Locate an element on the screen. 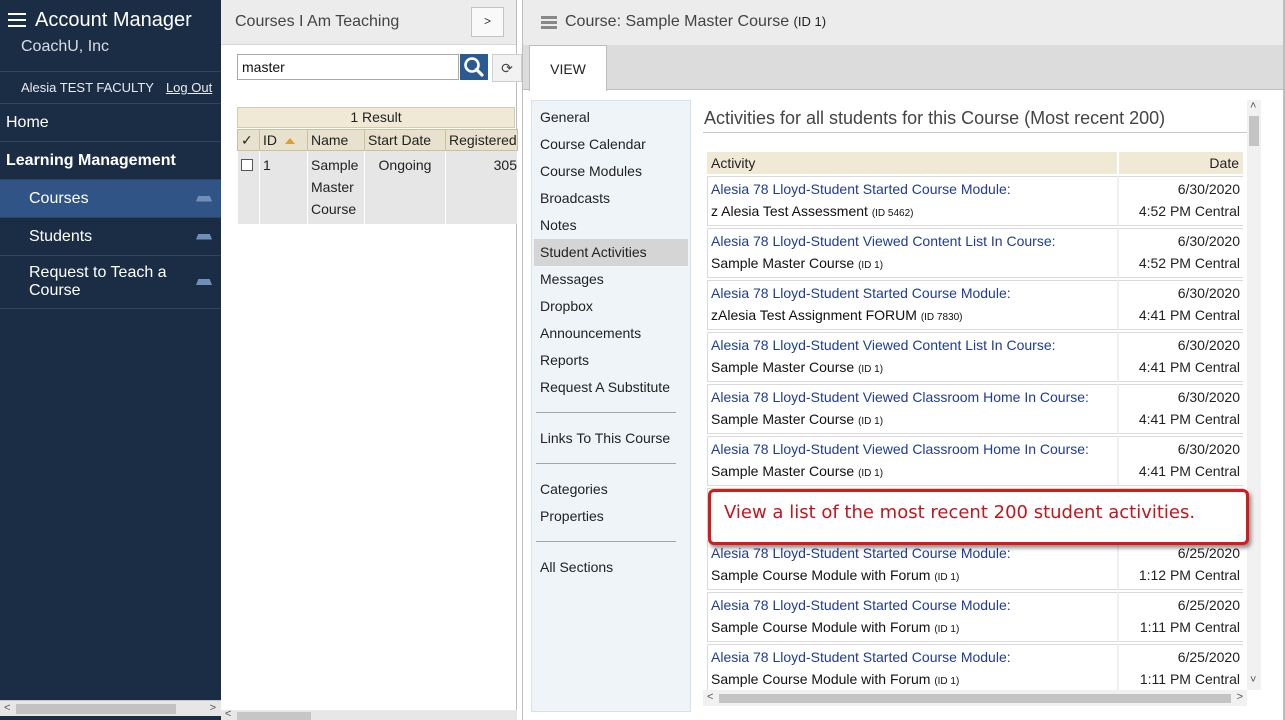  activity-object-name: Sample Master Course is located at coordinates (783, 419).